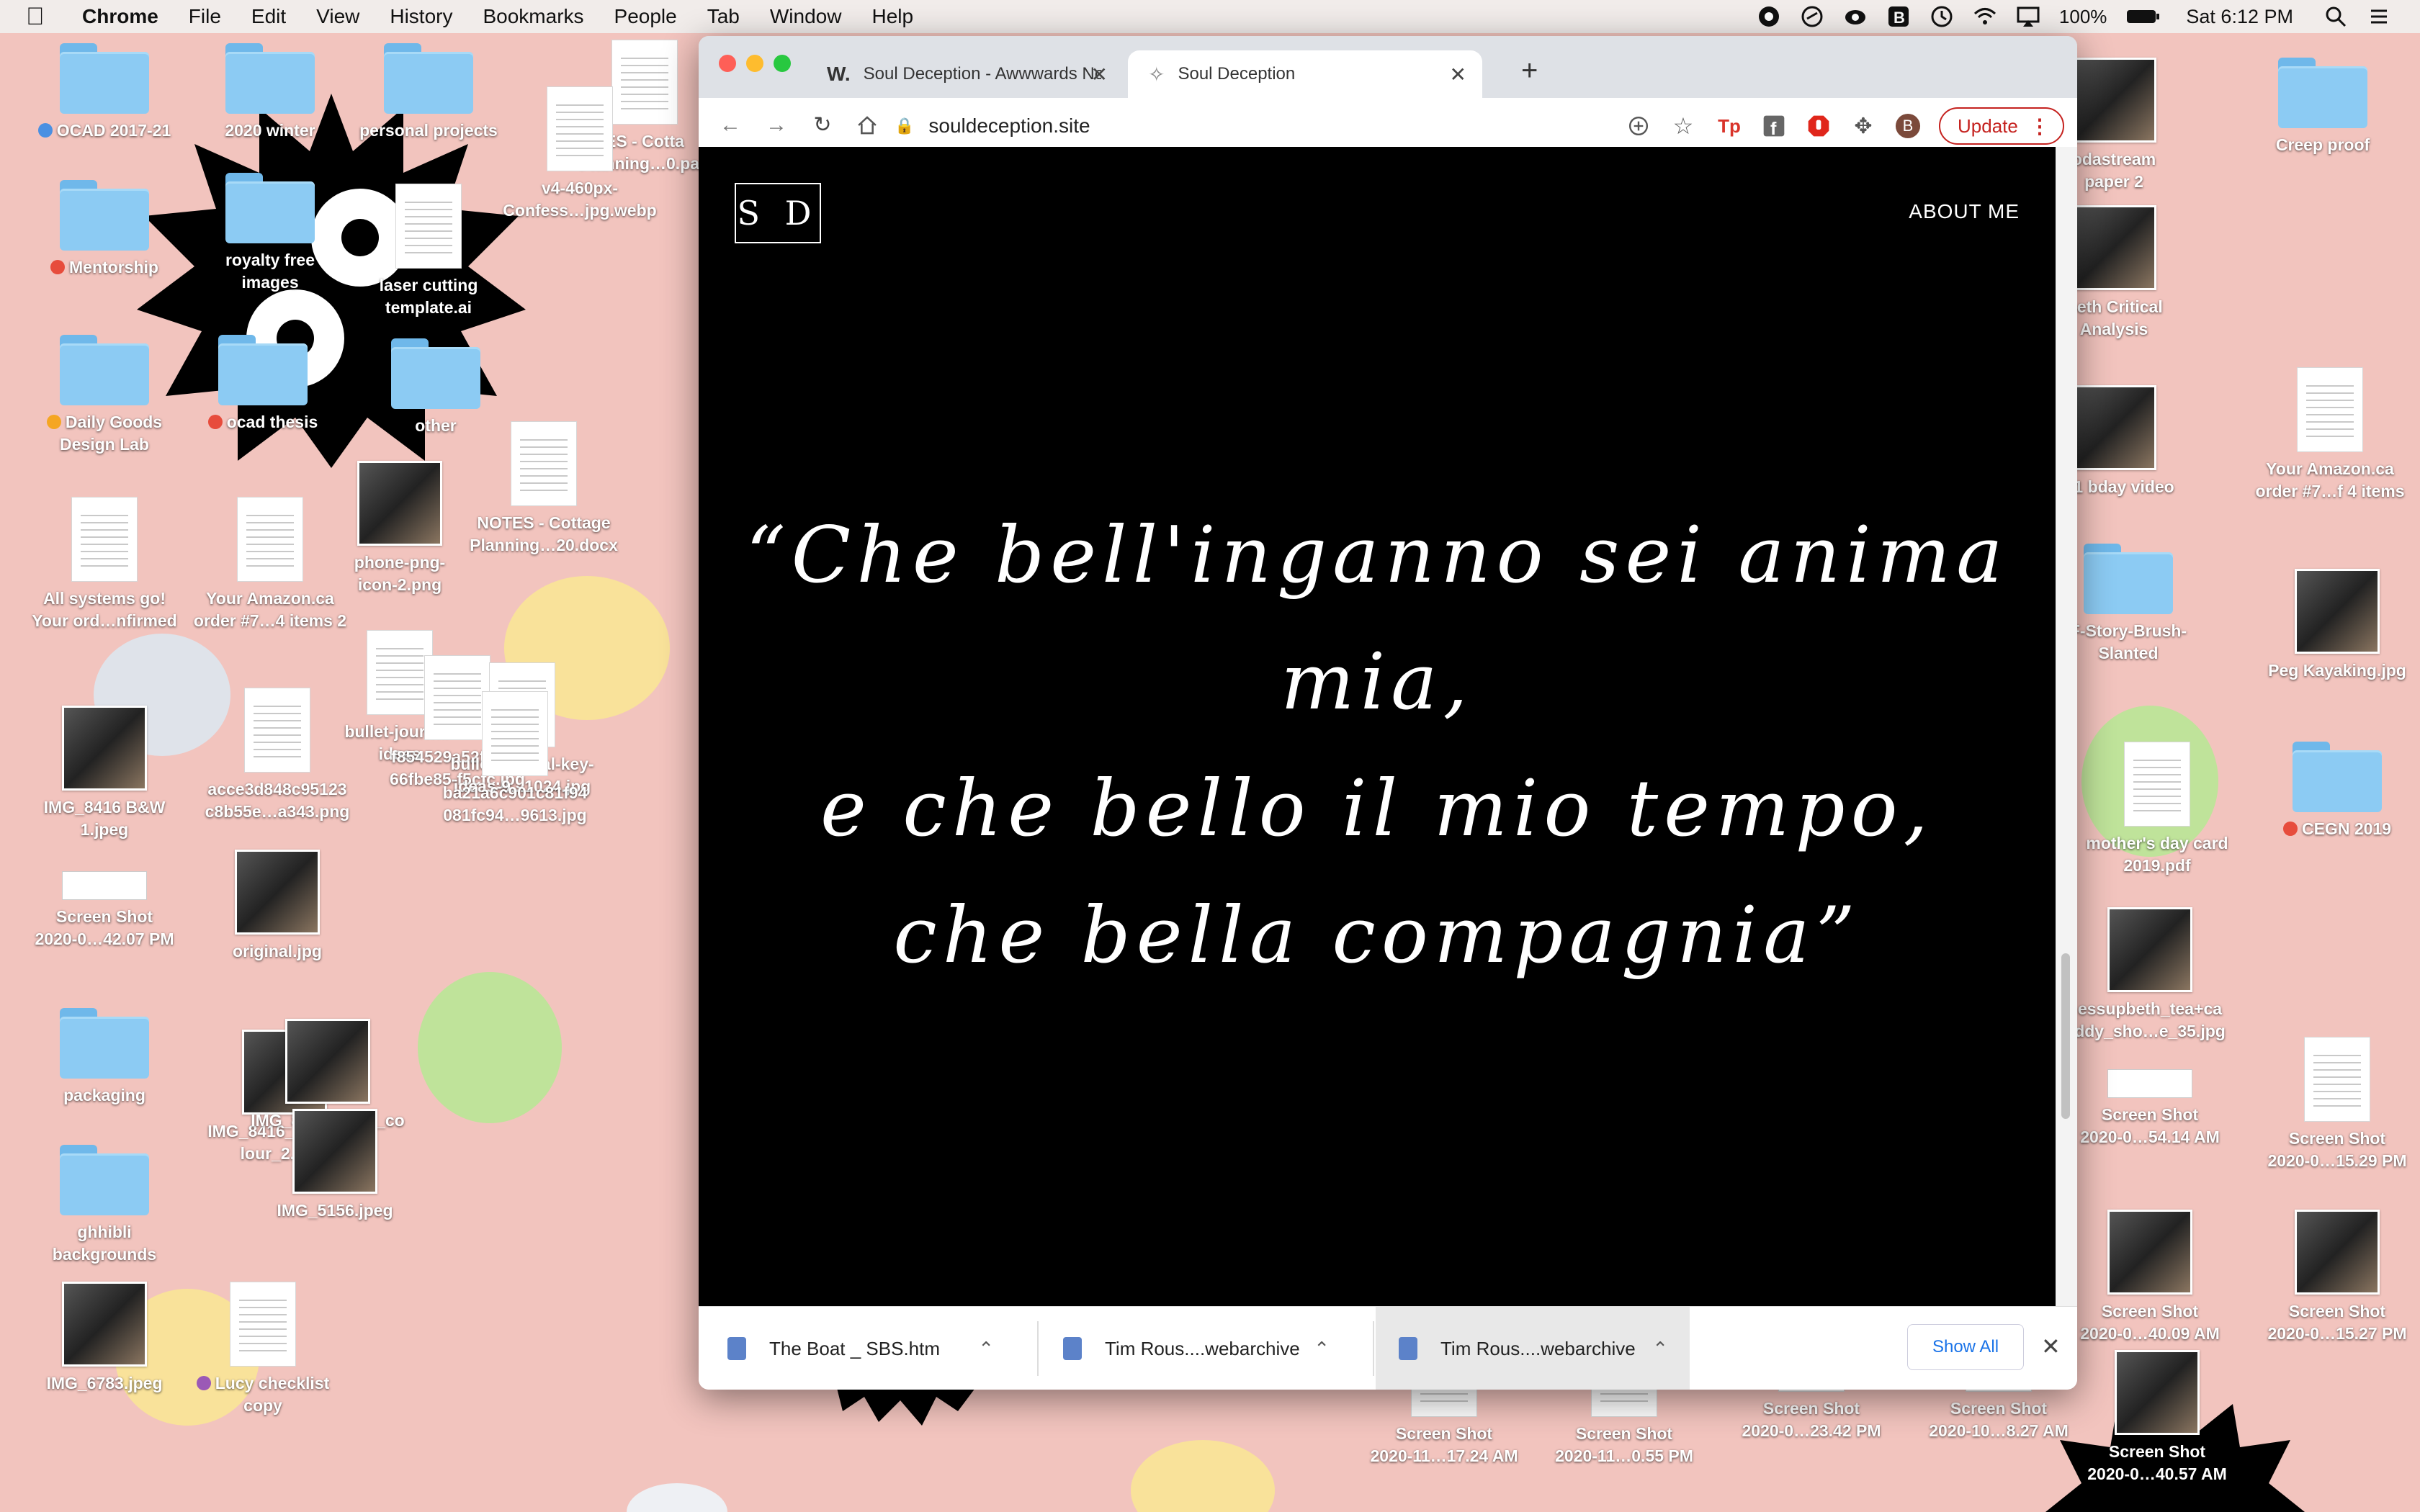 This screenshot has height=1512, width=2420. I want to click on lock-icon: 🔒, so click(904, 126).